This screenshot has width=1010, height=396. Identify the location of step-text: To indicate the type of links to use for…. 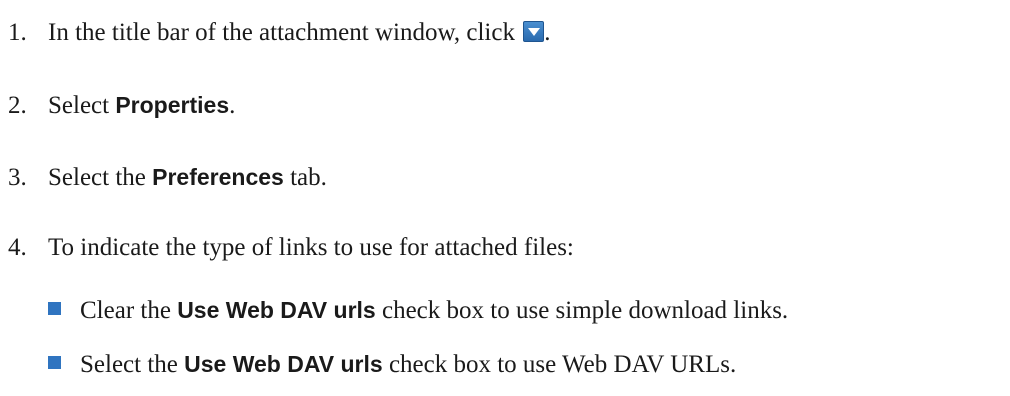
(311, 247).